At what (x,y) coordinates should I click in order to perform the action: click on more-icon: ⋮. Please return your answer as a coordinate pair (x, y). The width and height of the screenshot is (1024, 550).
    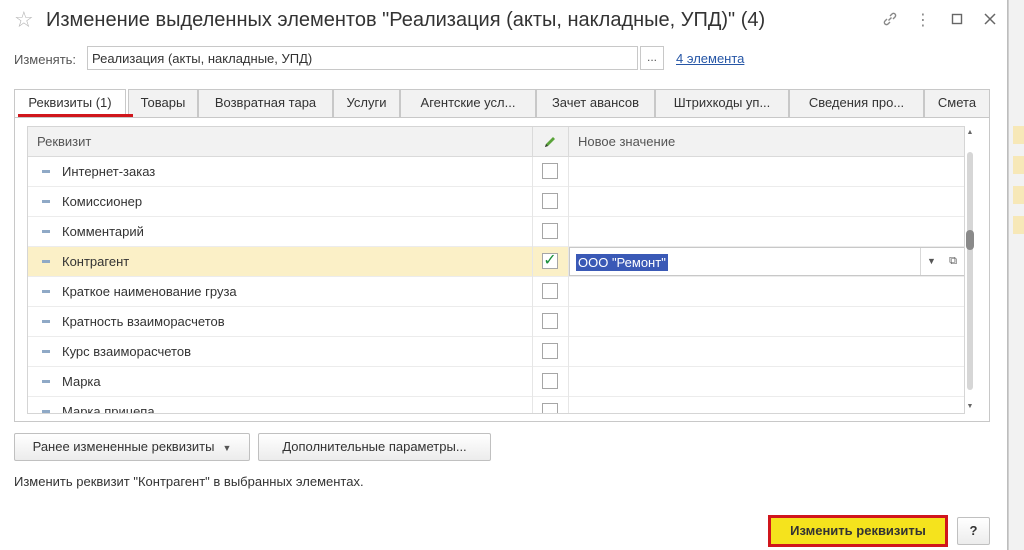
    Looking at the image, I should click on (923, 21).